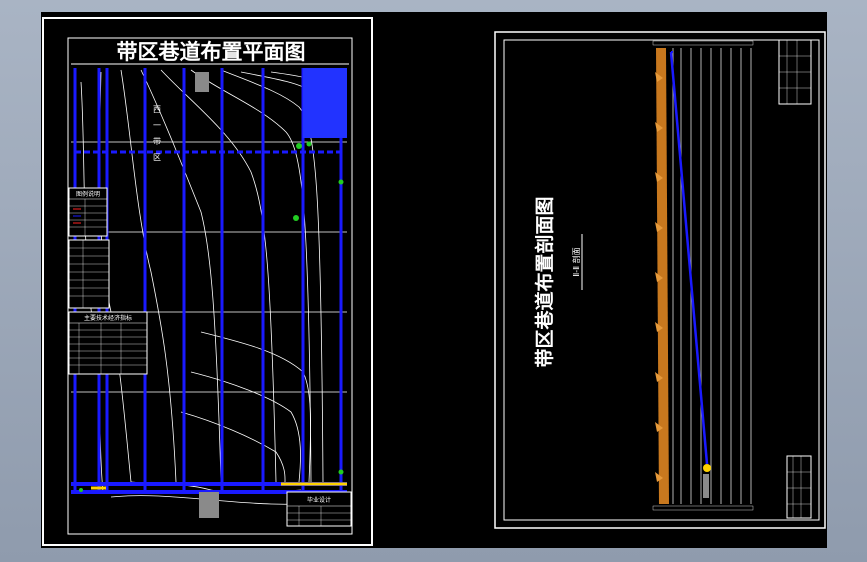  Describe the element at coordinates (209, 505) in the screenshot. I see `bottom-block` at that location.